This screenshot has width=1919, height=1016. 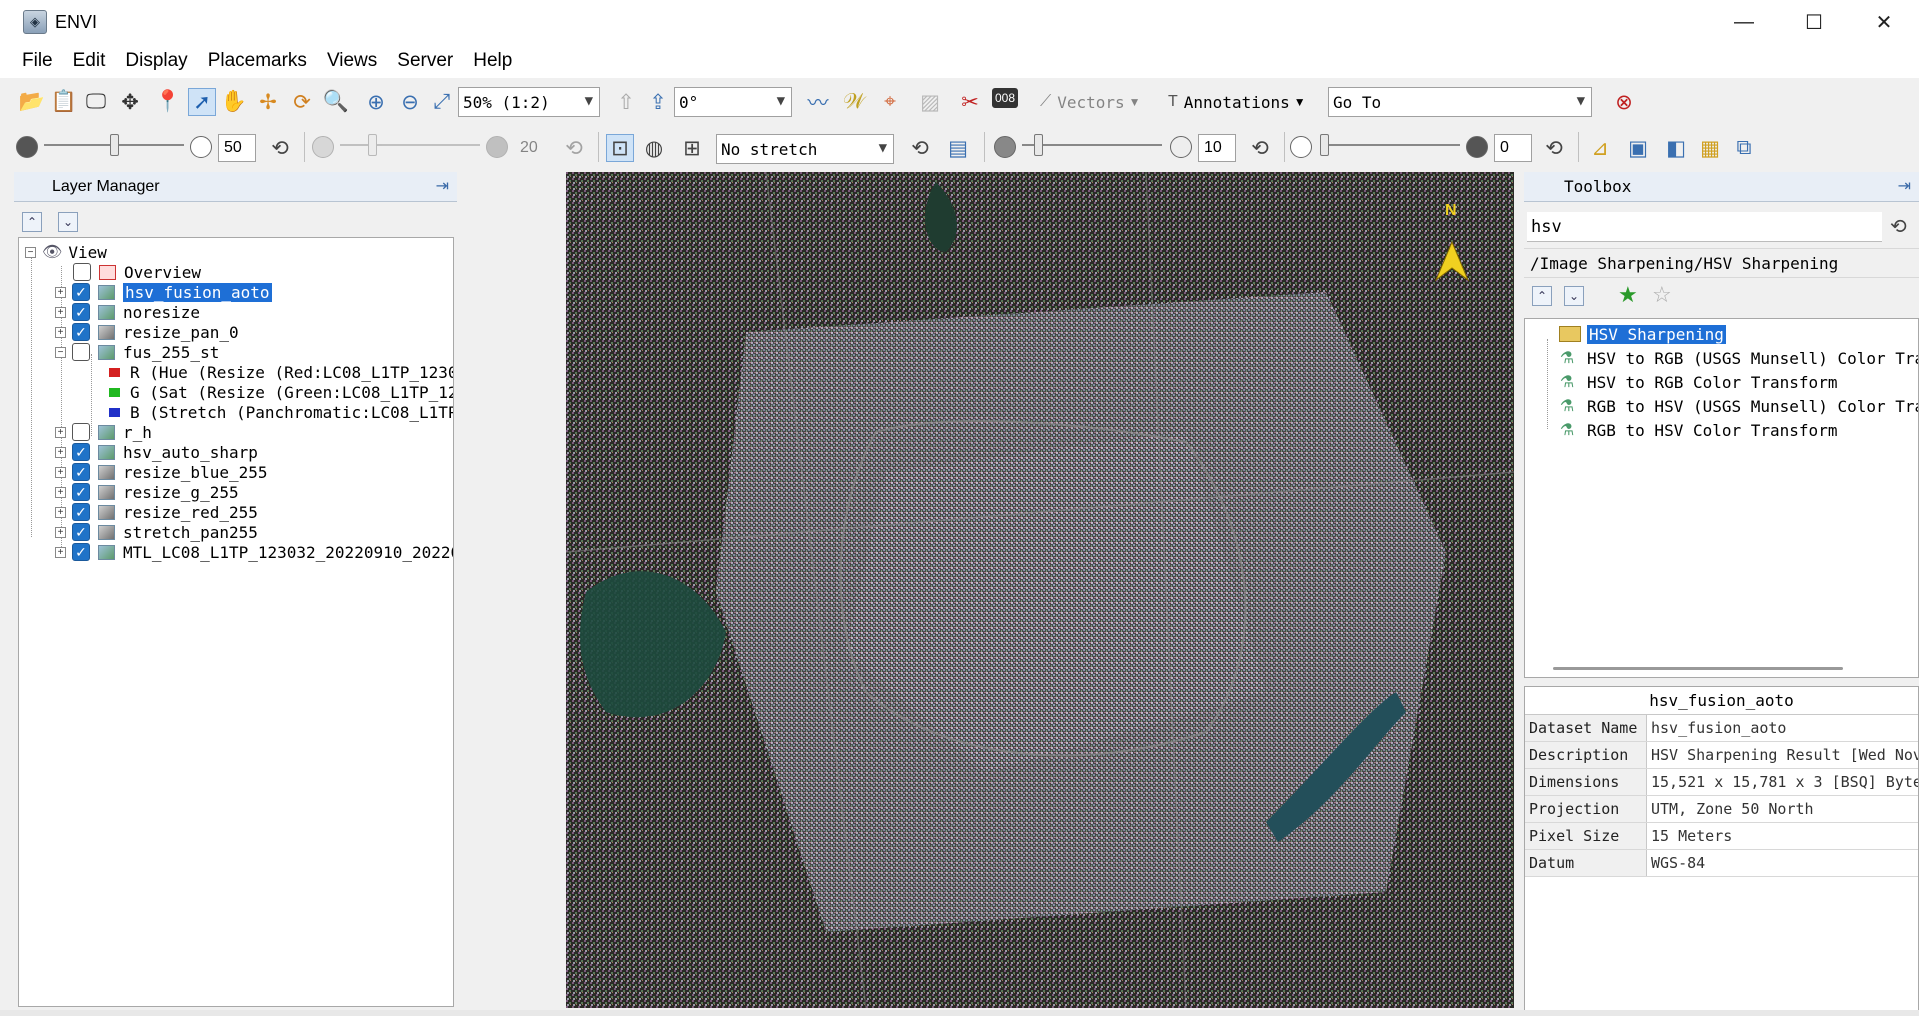 I want to click on stretch-settings-icon: ⊞, so click(x=692, y=148).